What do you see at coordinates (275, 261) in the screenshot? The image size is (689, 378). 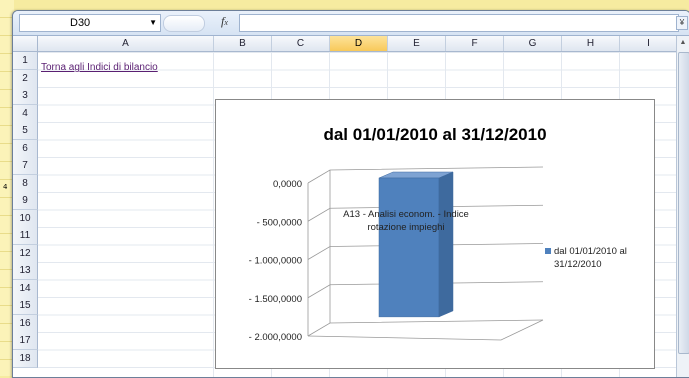 I see `y-tick-label: - 1.000,0000` at bounding box center [275, 261].